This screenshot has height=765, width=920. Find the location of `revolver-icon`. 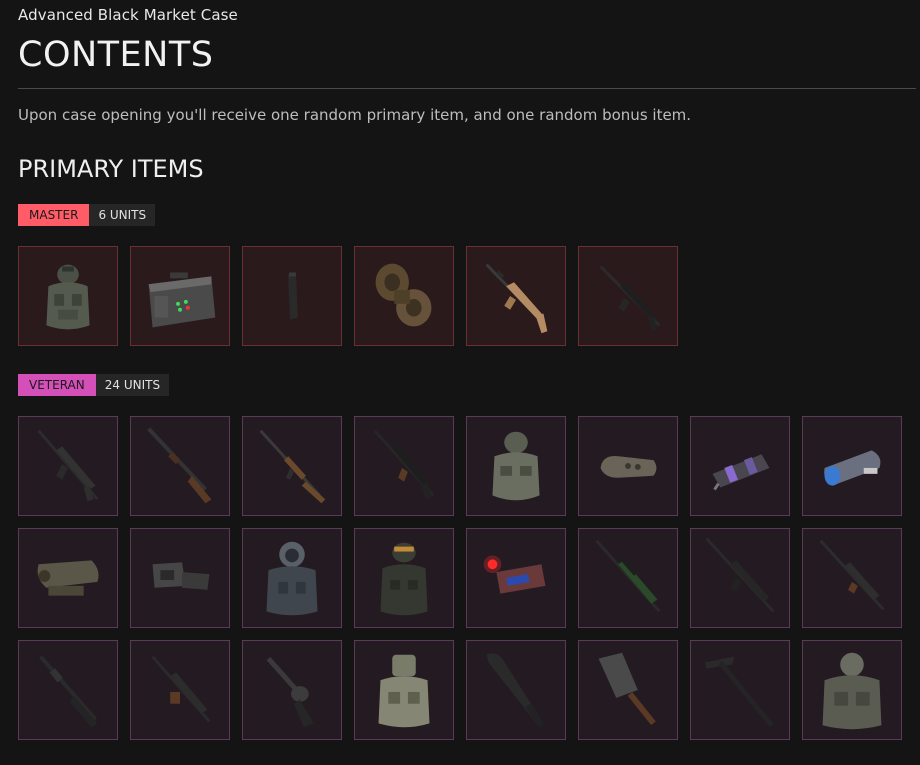

revolver-icon is located at coordinates (290, 692).